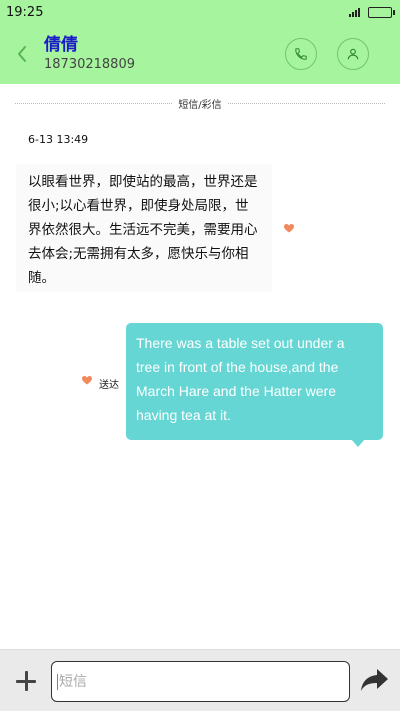  I want to click on phone-icon, so click(301, 54).